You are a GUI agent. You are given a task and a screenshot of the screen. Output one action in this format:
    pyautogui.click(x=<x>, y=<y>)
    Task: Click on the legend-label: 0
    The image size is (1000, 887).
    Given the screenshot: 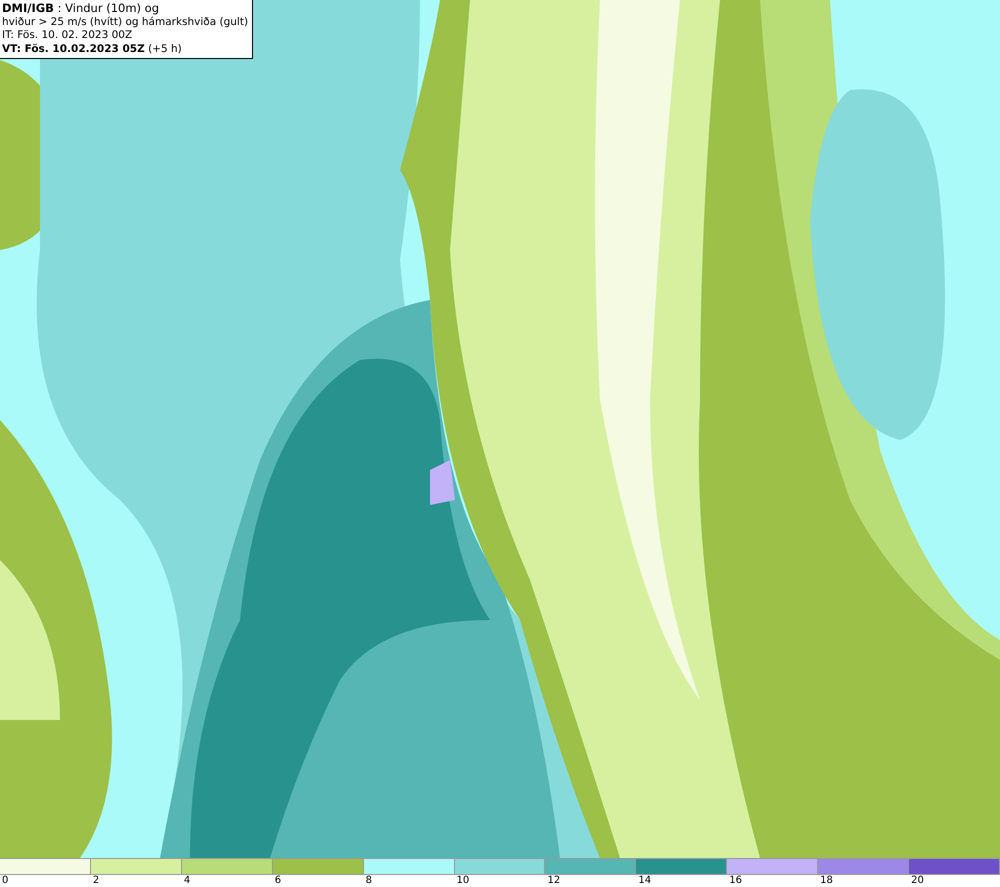 What is the action you would take?
    pyautogui.click(x=5, y=880)
    